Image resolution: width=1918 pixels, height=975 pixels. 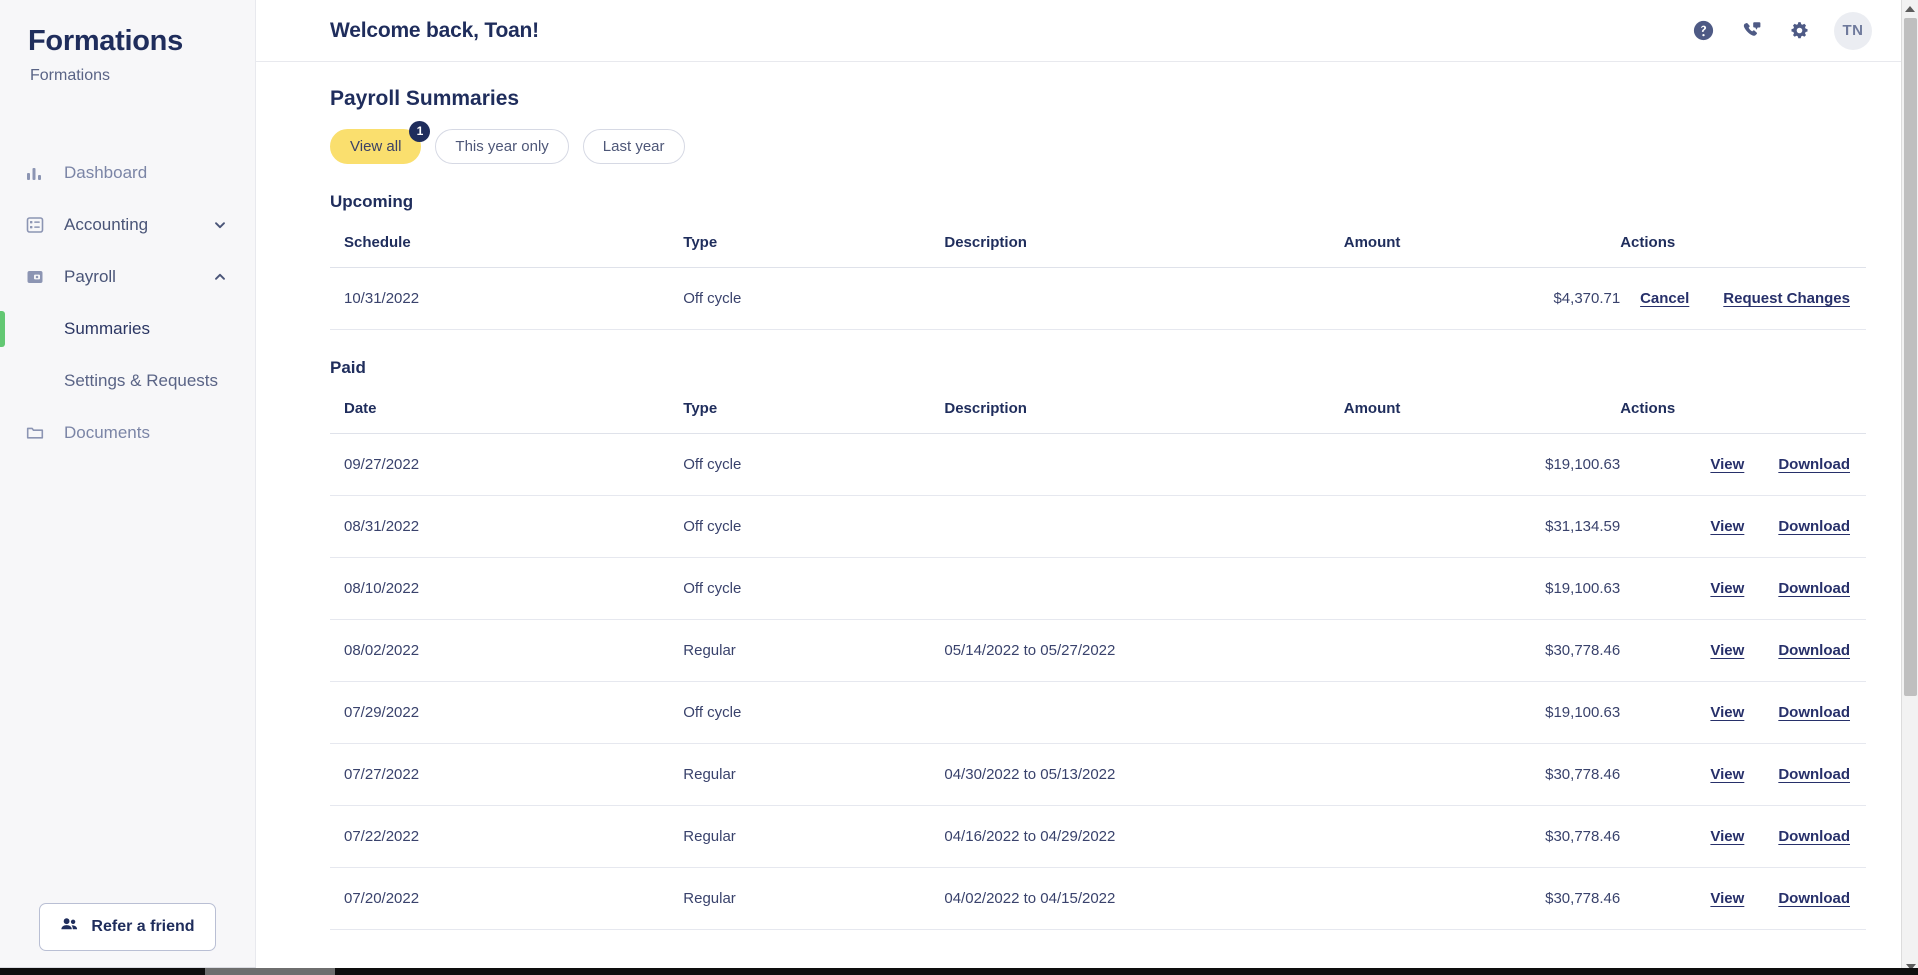 What do you see at coordinates (507, 650) in the screenshot?
I see `cell-date: 08/02/2022` at bounding box center [507, 650].